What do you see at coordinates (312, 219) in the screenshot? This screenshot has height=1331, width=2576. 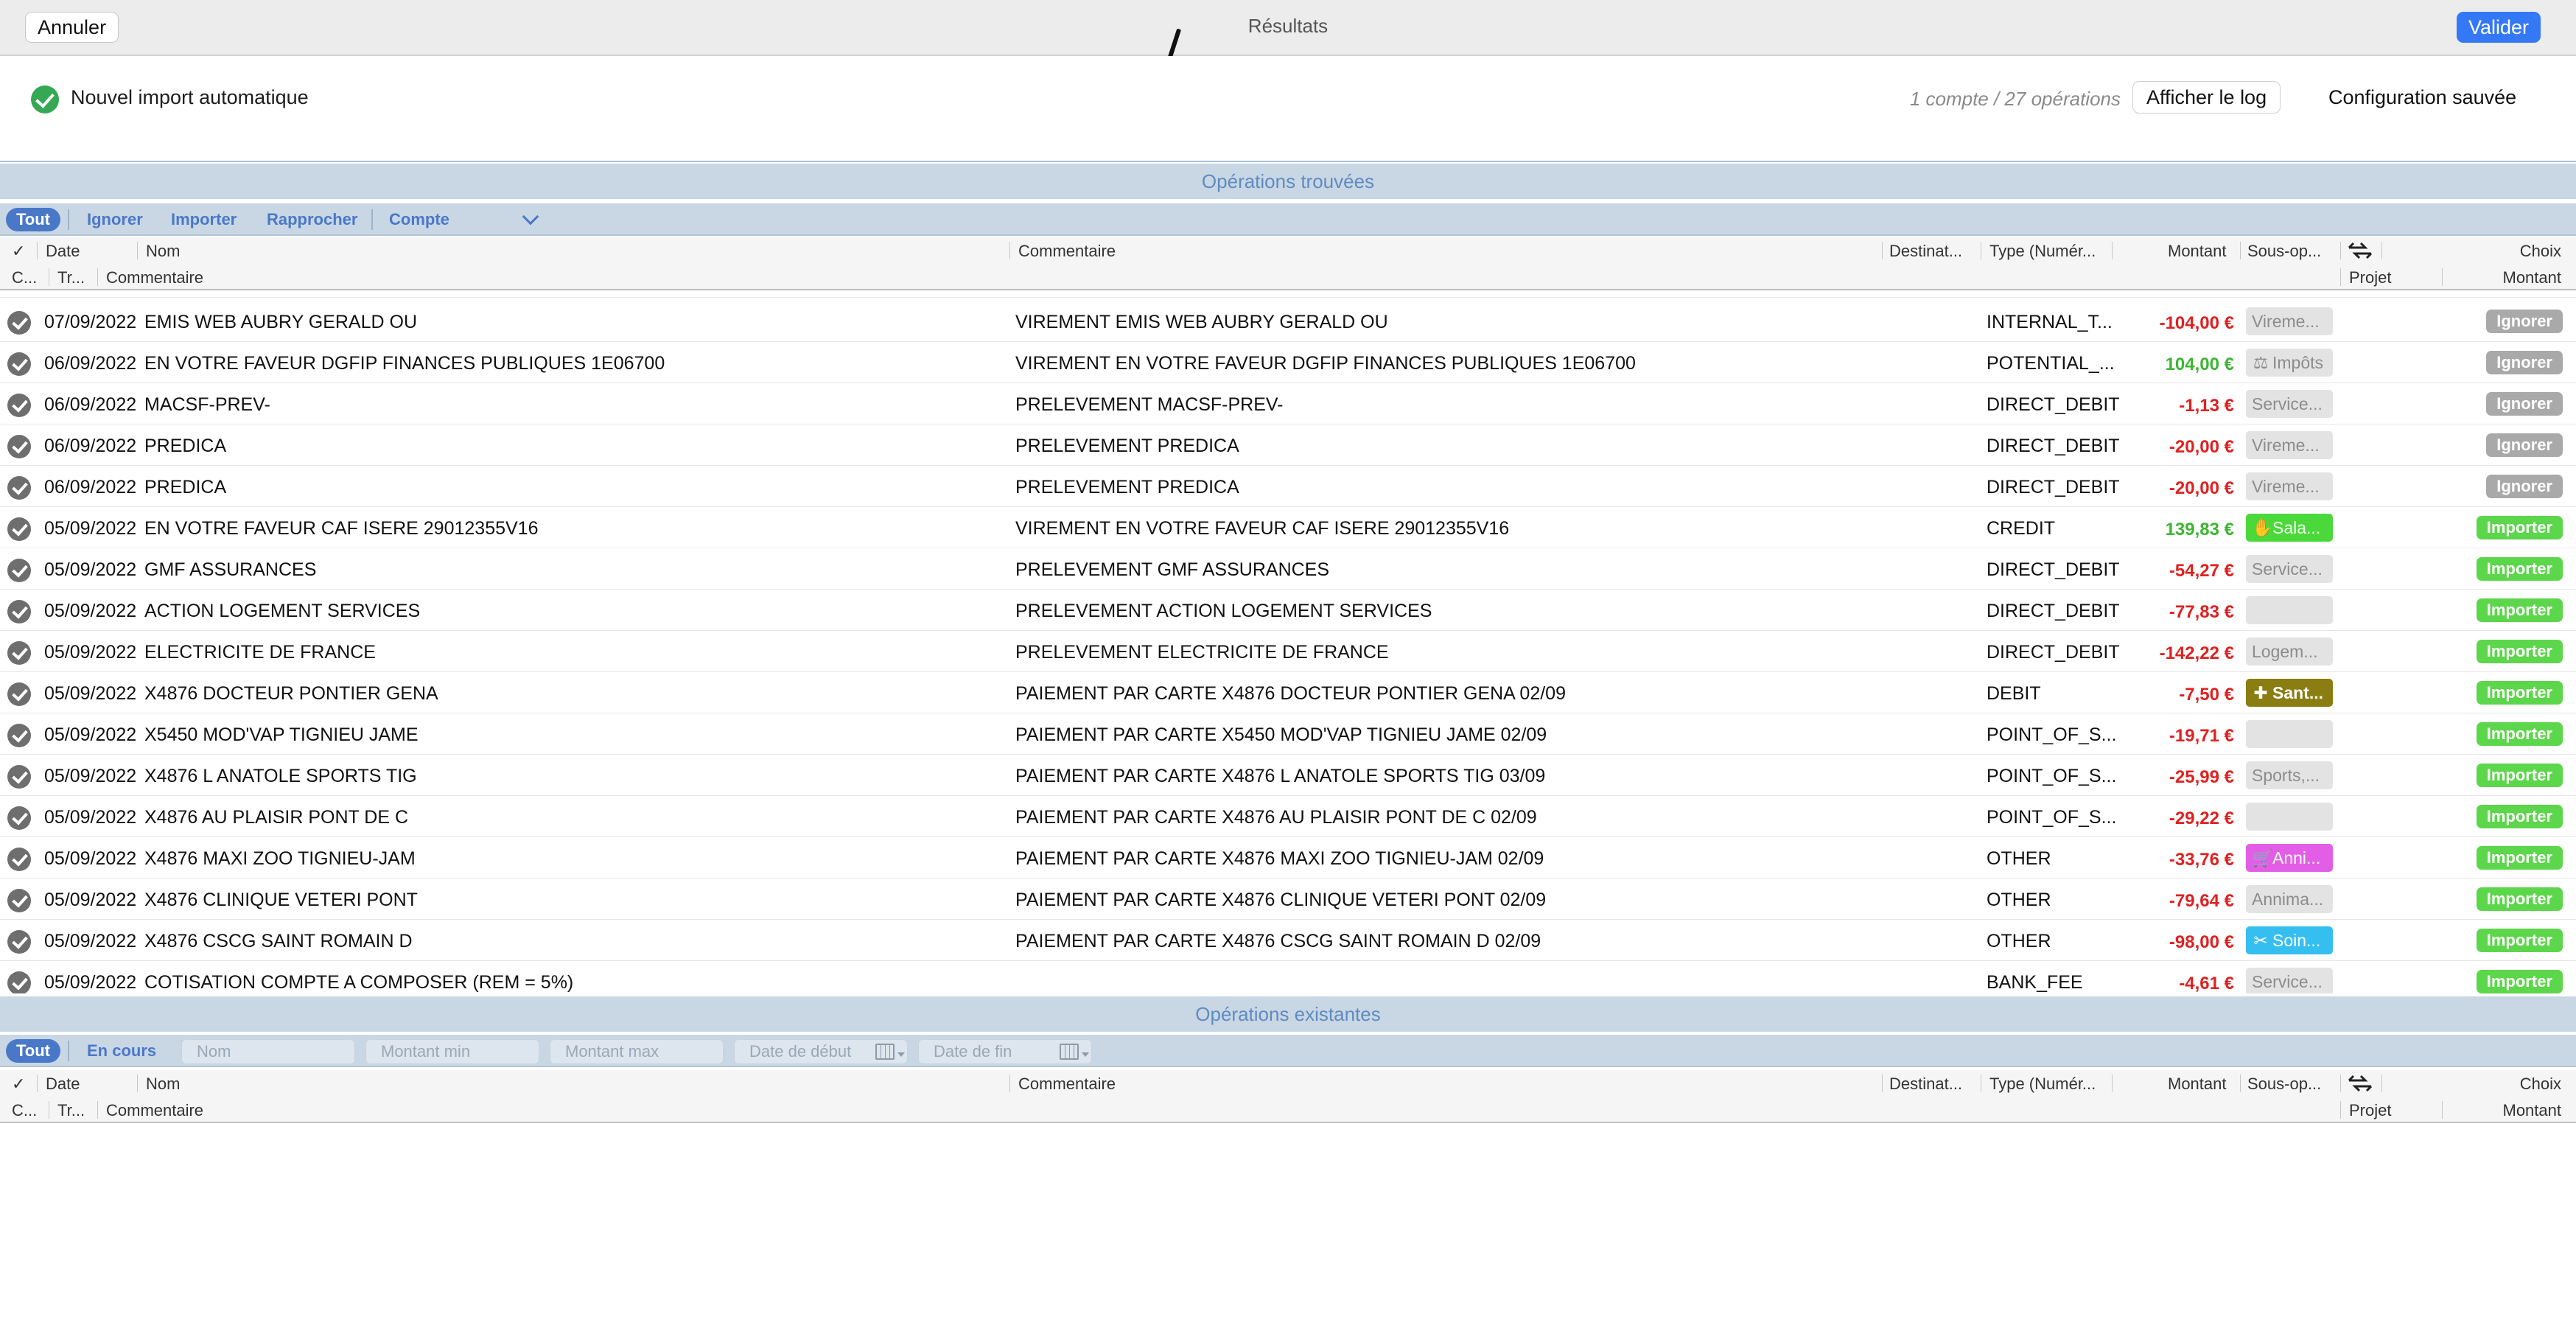 I see `filter-reconcile-button: Rapprocher` at bounding box center [312, 219].